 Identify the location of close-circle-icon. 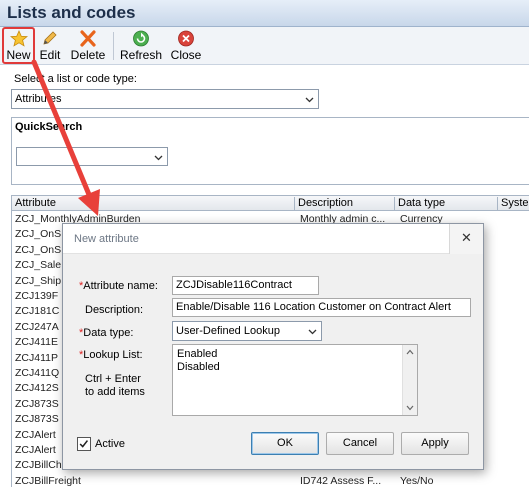
(186, 38).